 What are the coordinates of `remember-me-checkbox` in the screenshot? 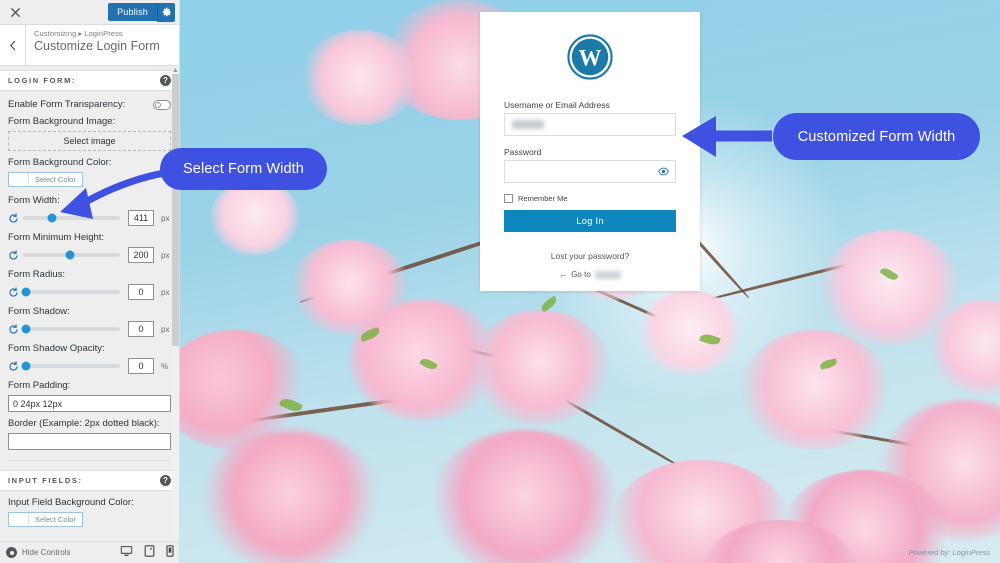 It's located at (508, 198).